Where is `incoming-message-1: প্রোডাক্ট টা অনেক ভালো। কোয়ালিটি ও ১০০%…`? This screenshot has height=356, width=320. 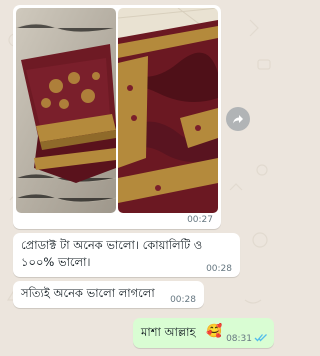 incoming-message-1: প্রোডাক্ট টা অনেক ভালো। কোয়ালিটি ও ১০০%… is located at coordinates (126, 255).